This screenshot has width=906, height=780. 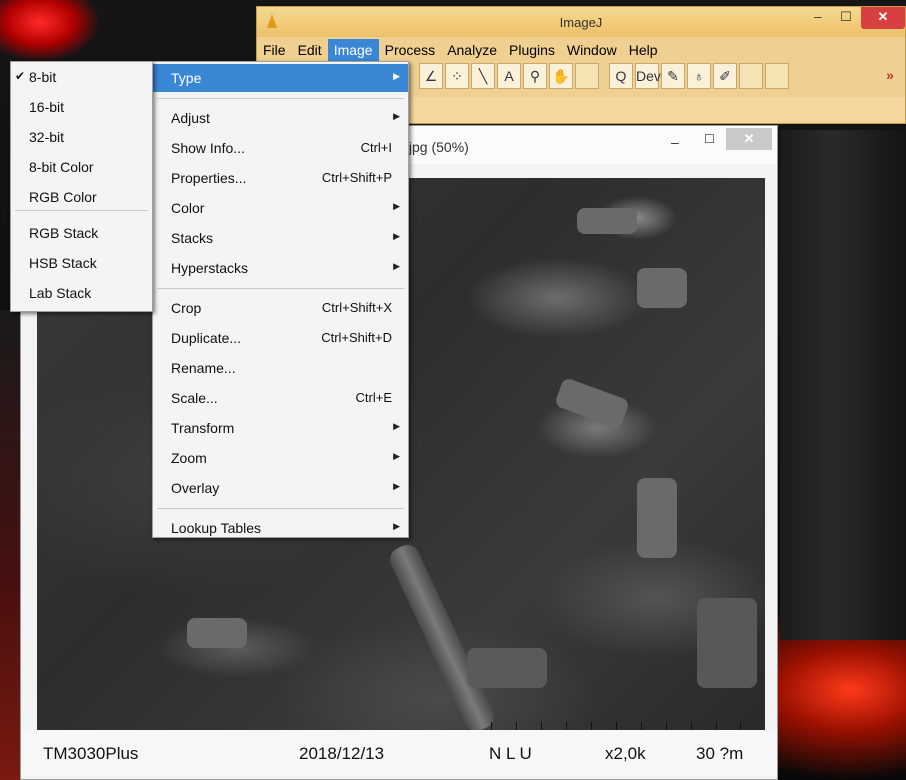 I want to click on menu-item-label: Adjust, so click(x=190, y=118).